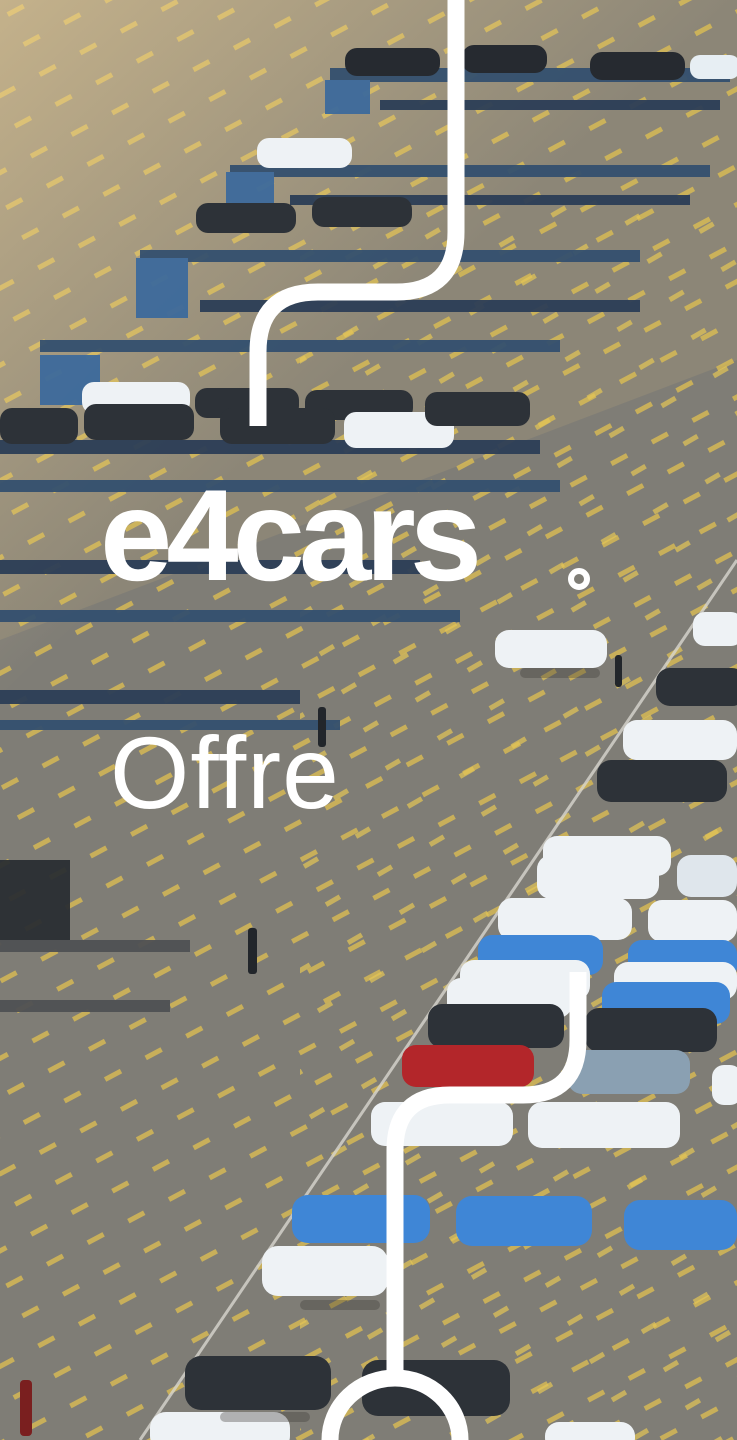 The image size is (737, 1440). Describe the element at coordinates (579, 579) in the screenshot. I see `logo-ring-icon` at that location.